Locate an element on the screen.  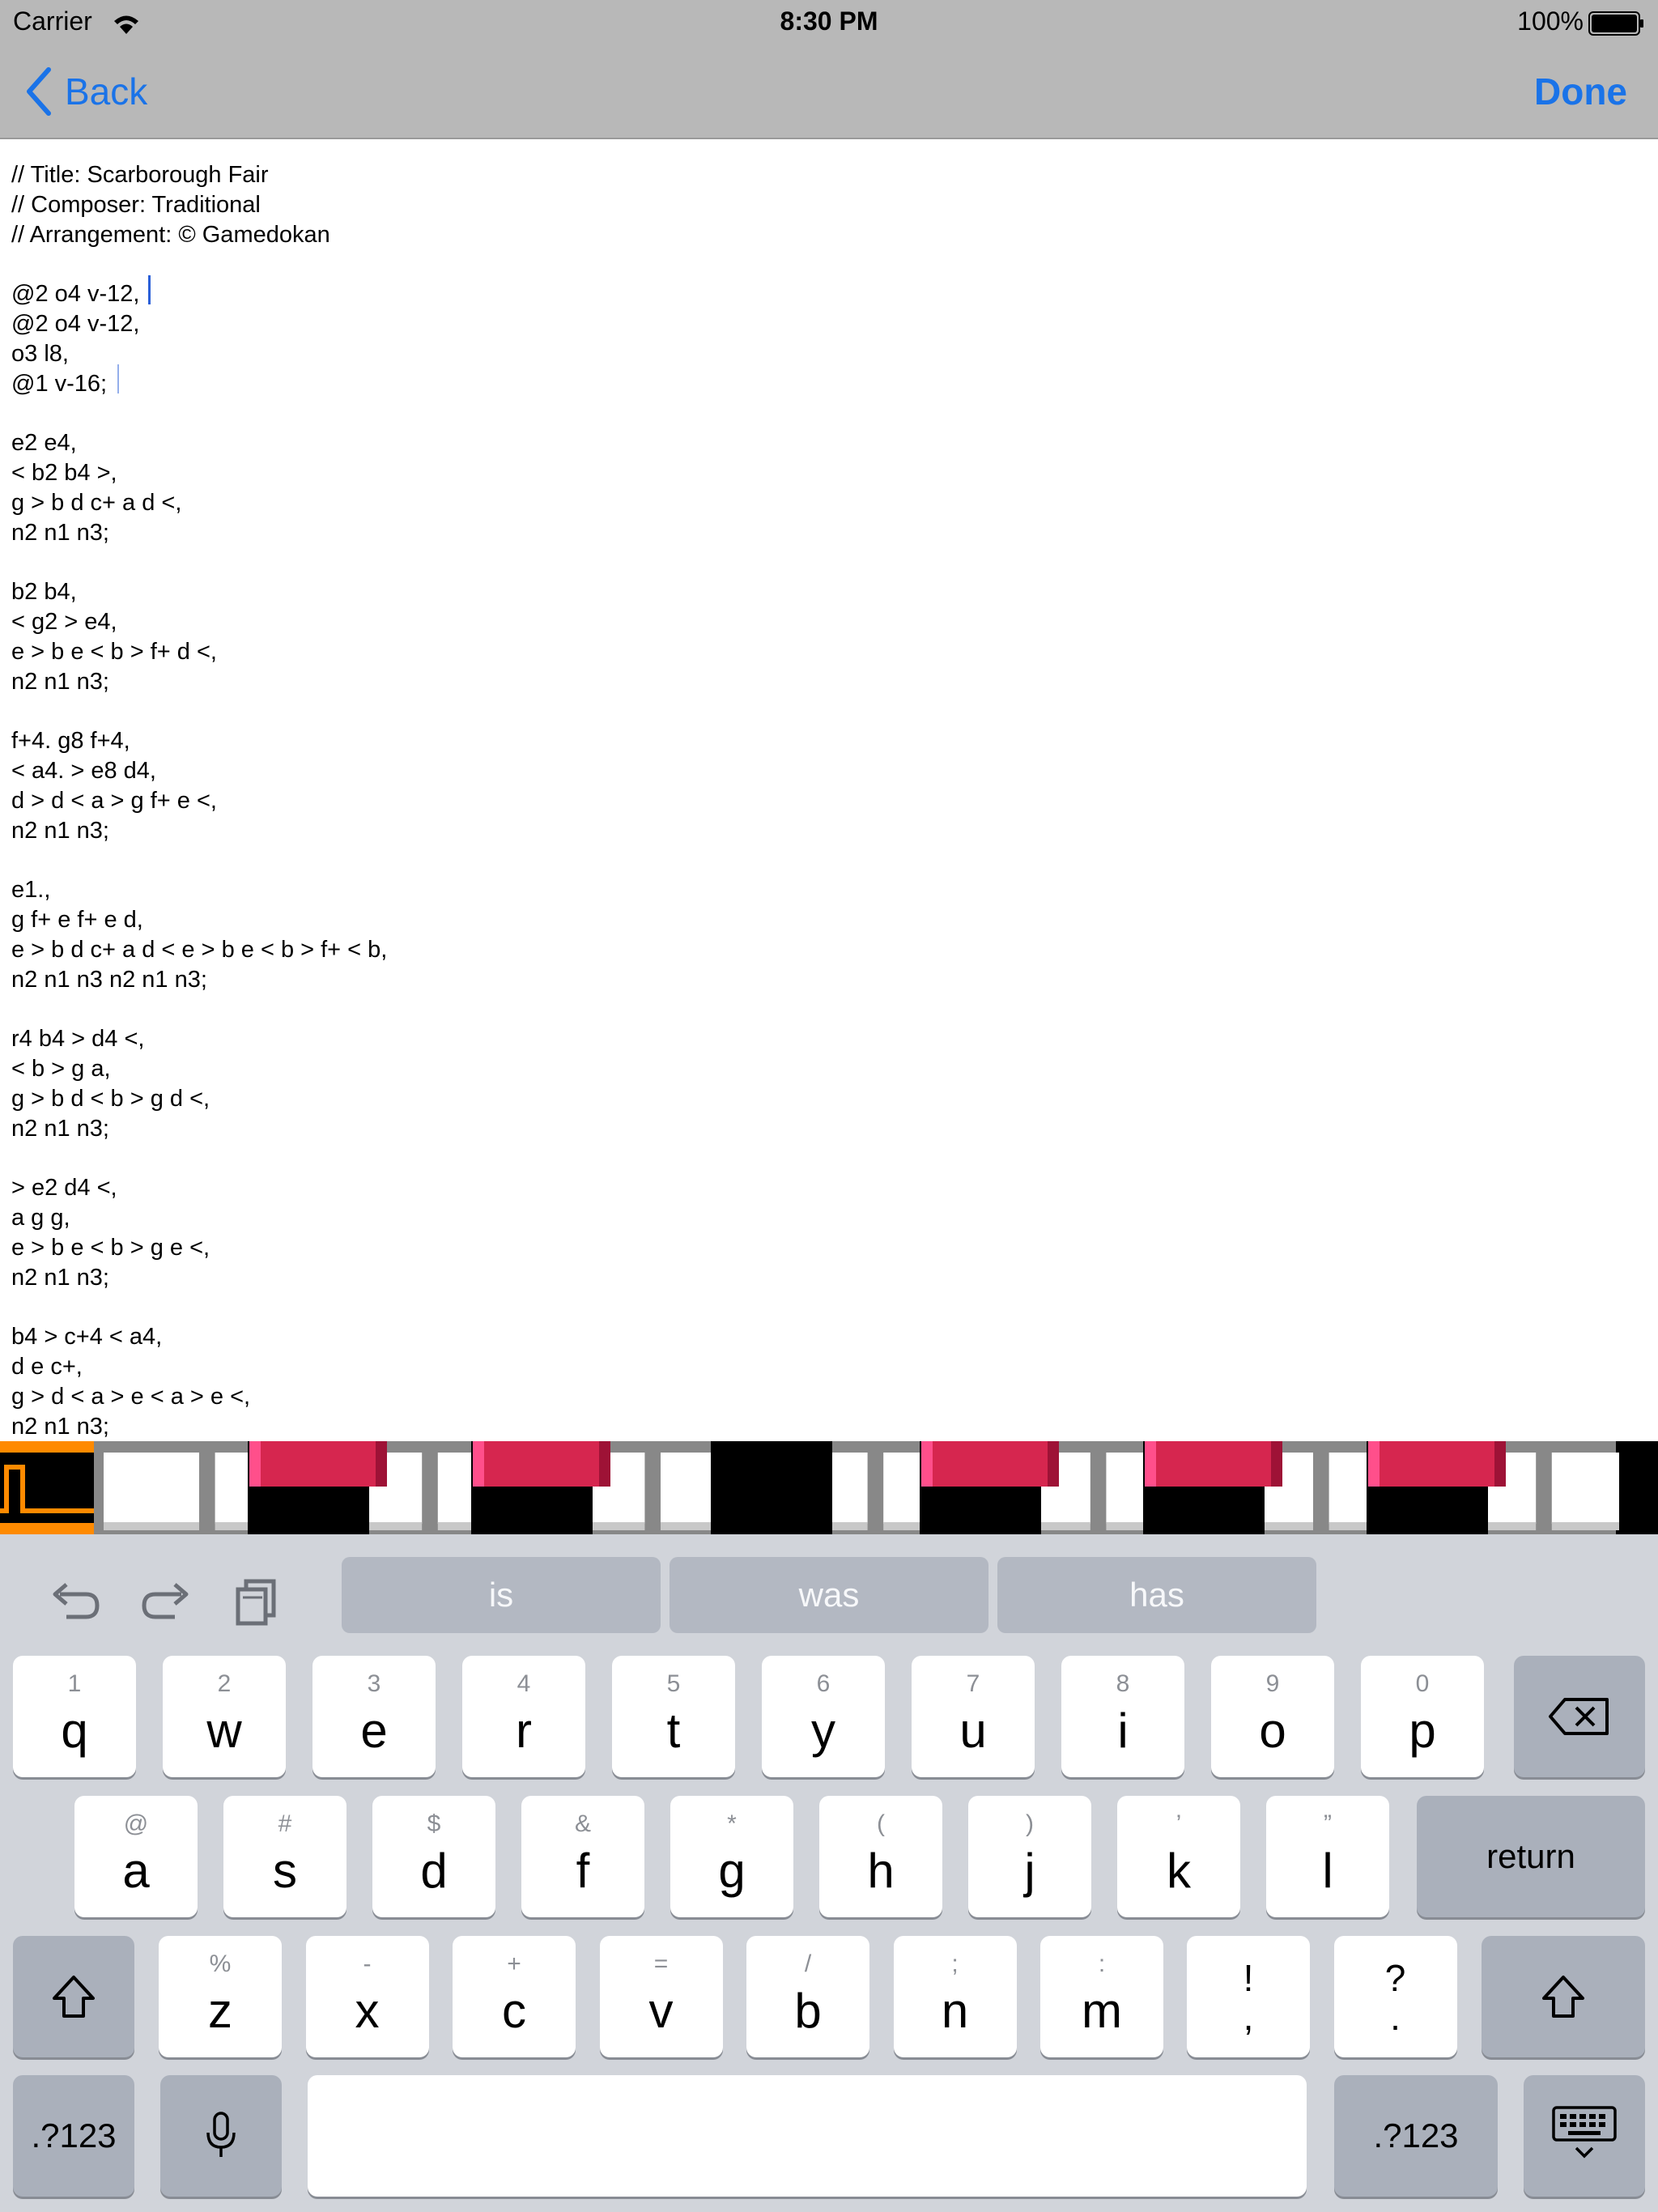
code-line: o3 l8, is located at coordinates (40, 354).